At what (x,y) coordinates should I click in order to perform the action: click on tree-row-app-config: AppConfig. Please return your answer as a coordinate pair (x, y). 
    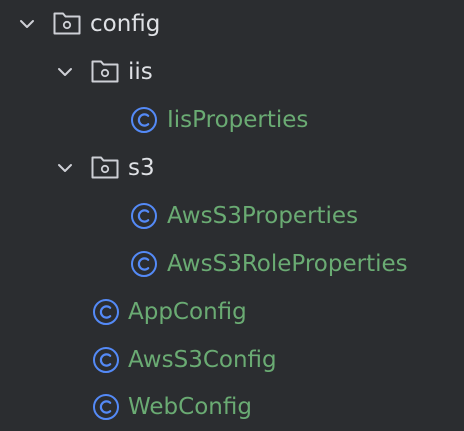
    Looking at the image, I should click on (232, 312).